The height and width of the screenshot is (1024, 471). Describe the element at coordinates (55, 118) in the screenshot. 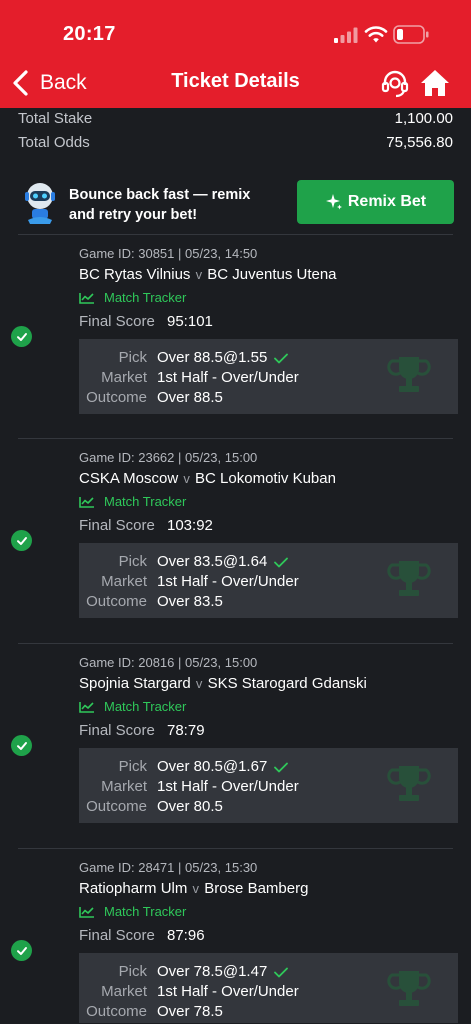

I see `total-stake-label: Total Stake` at that location.